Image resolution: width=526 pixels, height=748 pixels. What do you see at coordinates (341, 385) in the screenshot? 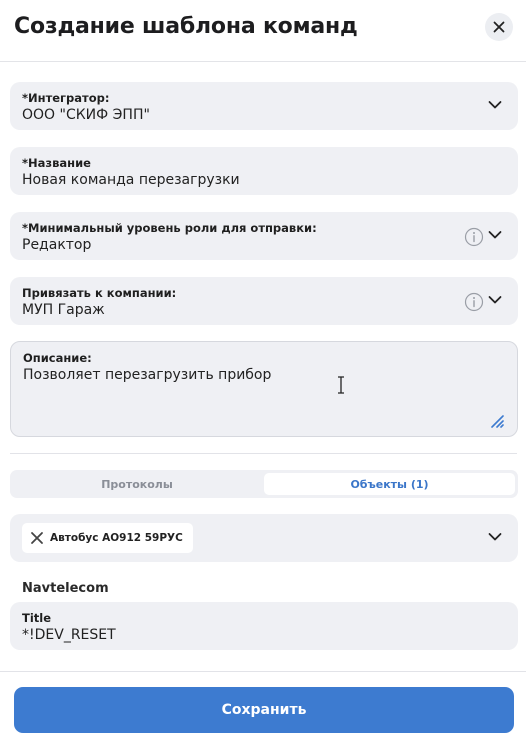
I see `text-cursor-icon` at bounding box center [341, 385].